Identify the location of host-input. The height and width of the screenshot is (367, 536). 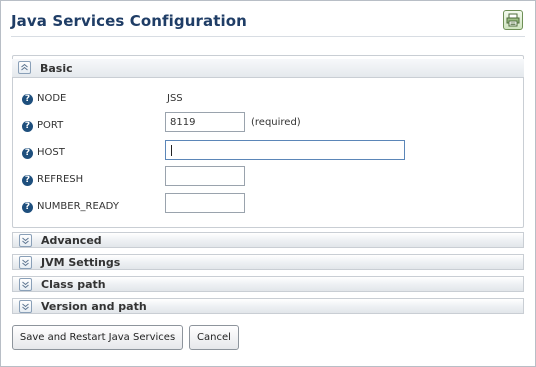
(285, 150).